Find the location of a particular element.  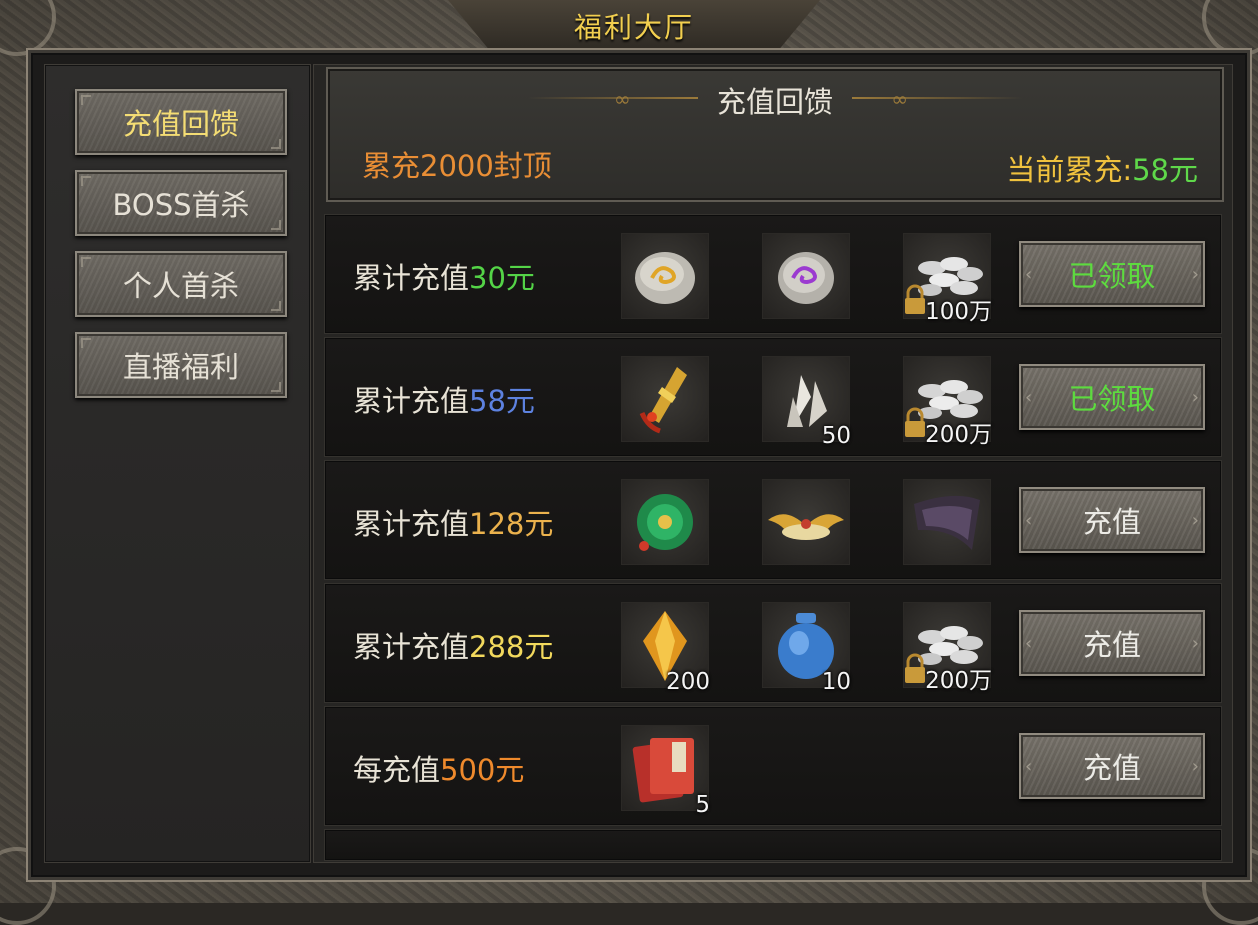

reward-row-prefix: 每充值 is located at coordinates (397, 770).